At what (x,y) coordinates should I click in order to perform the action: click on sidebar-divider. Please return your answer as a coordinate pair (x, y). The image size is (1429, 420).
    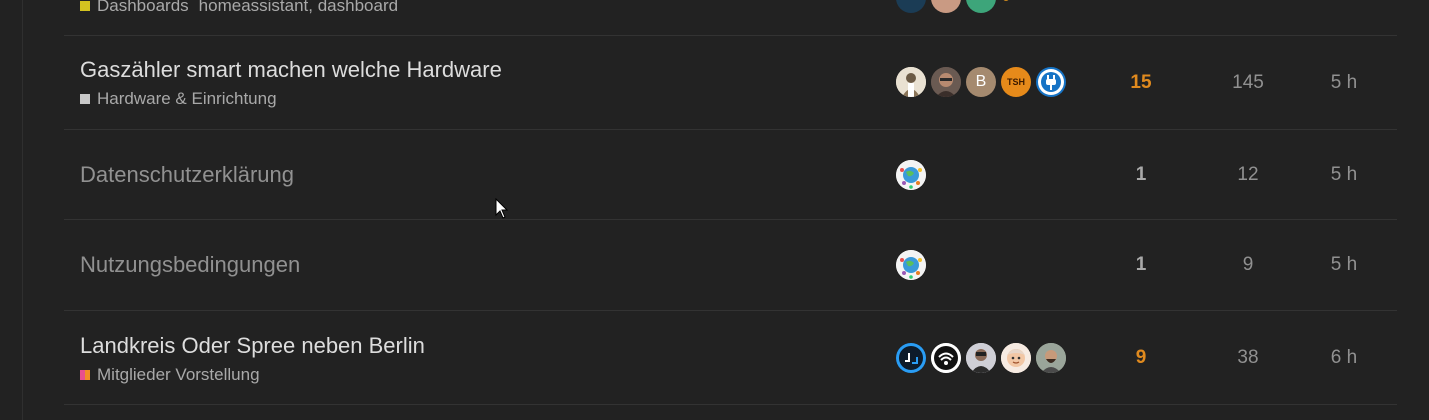
    Looking at the image, I should click on (22, 210).